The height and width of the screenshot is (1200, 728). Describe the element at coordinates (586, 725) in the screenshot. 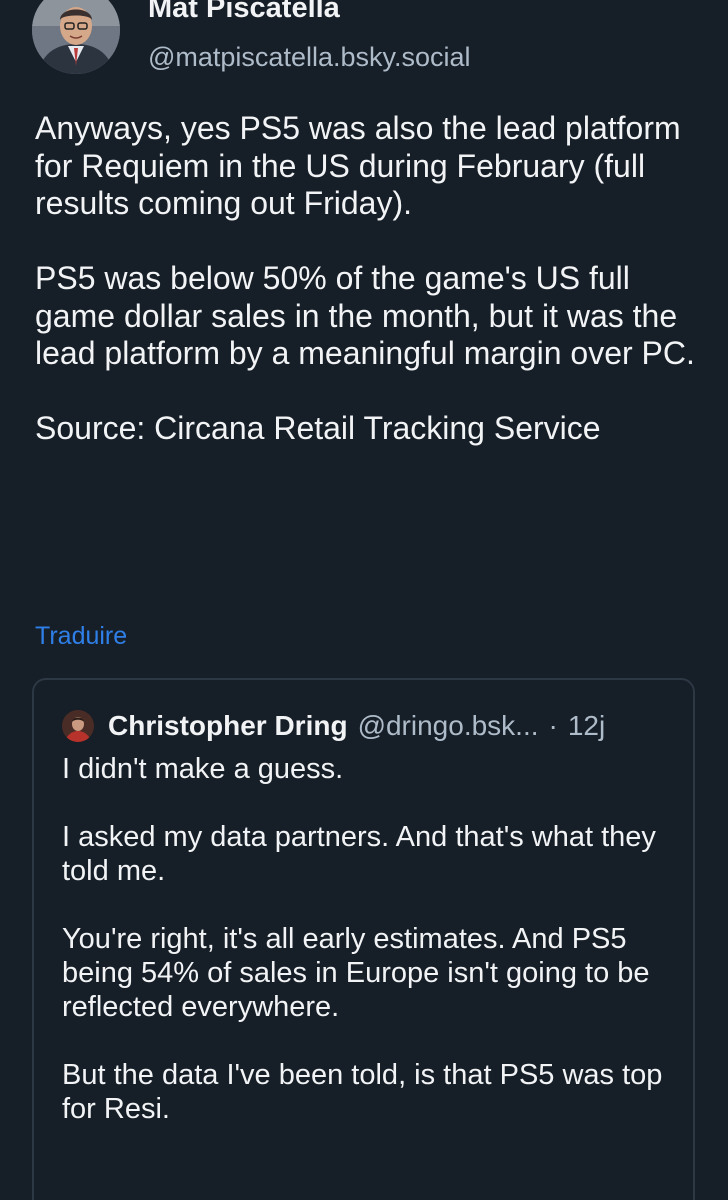

I see `quote-timestamp: 12j` at that location.